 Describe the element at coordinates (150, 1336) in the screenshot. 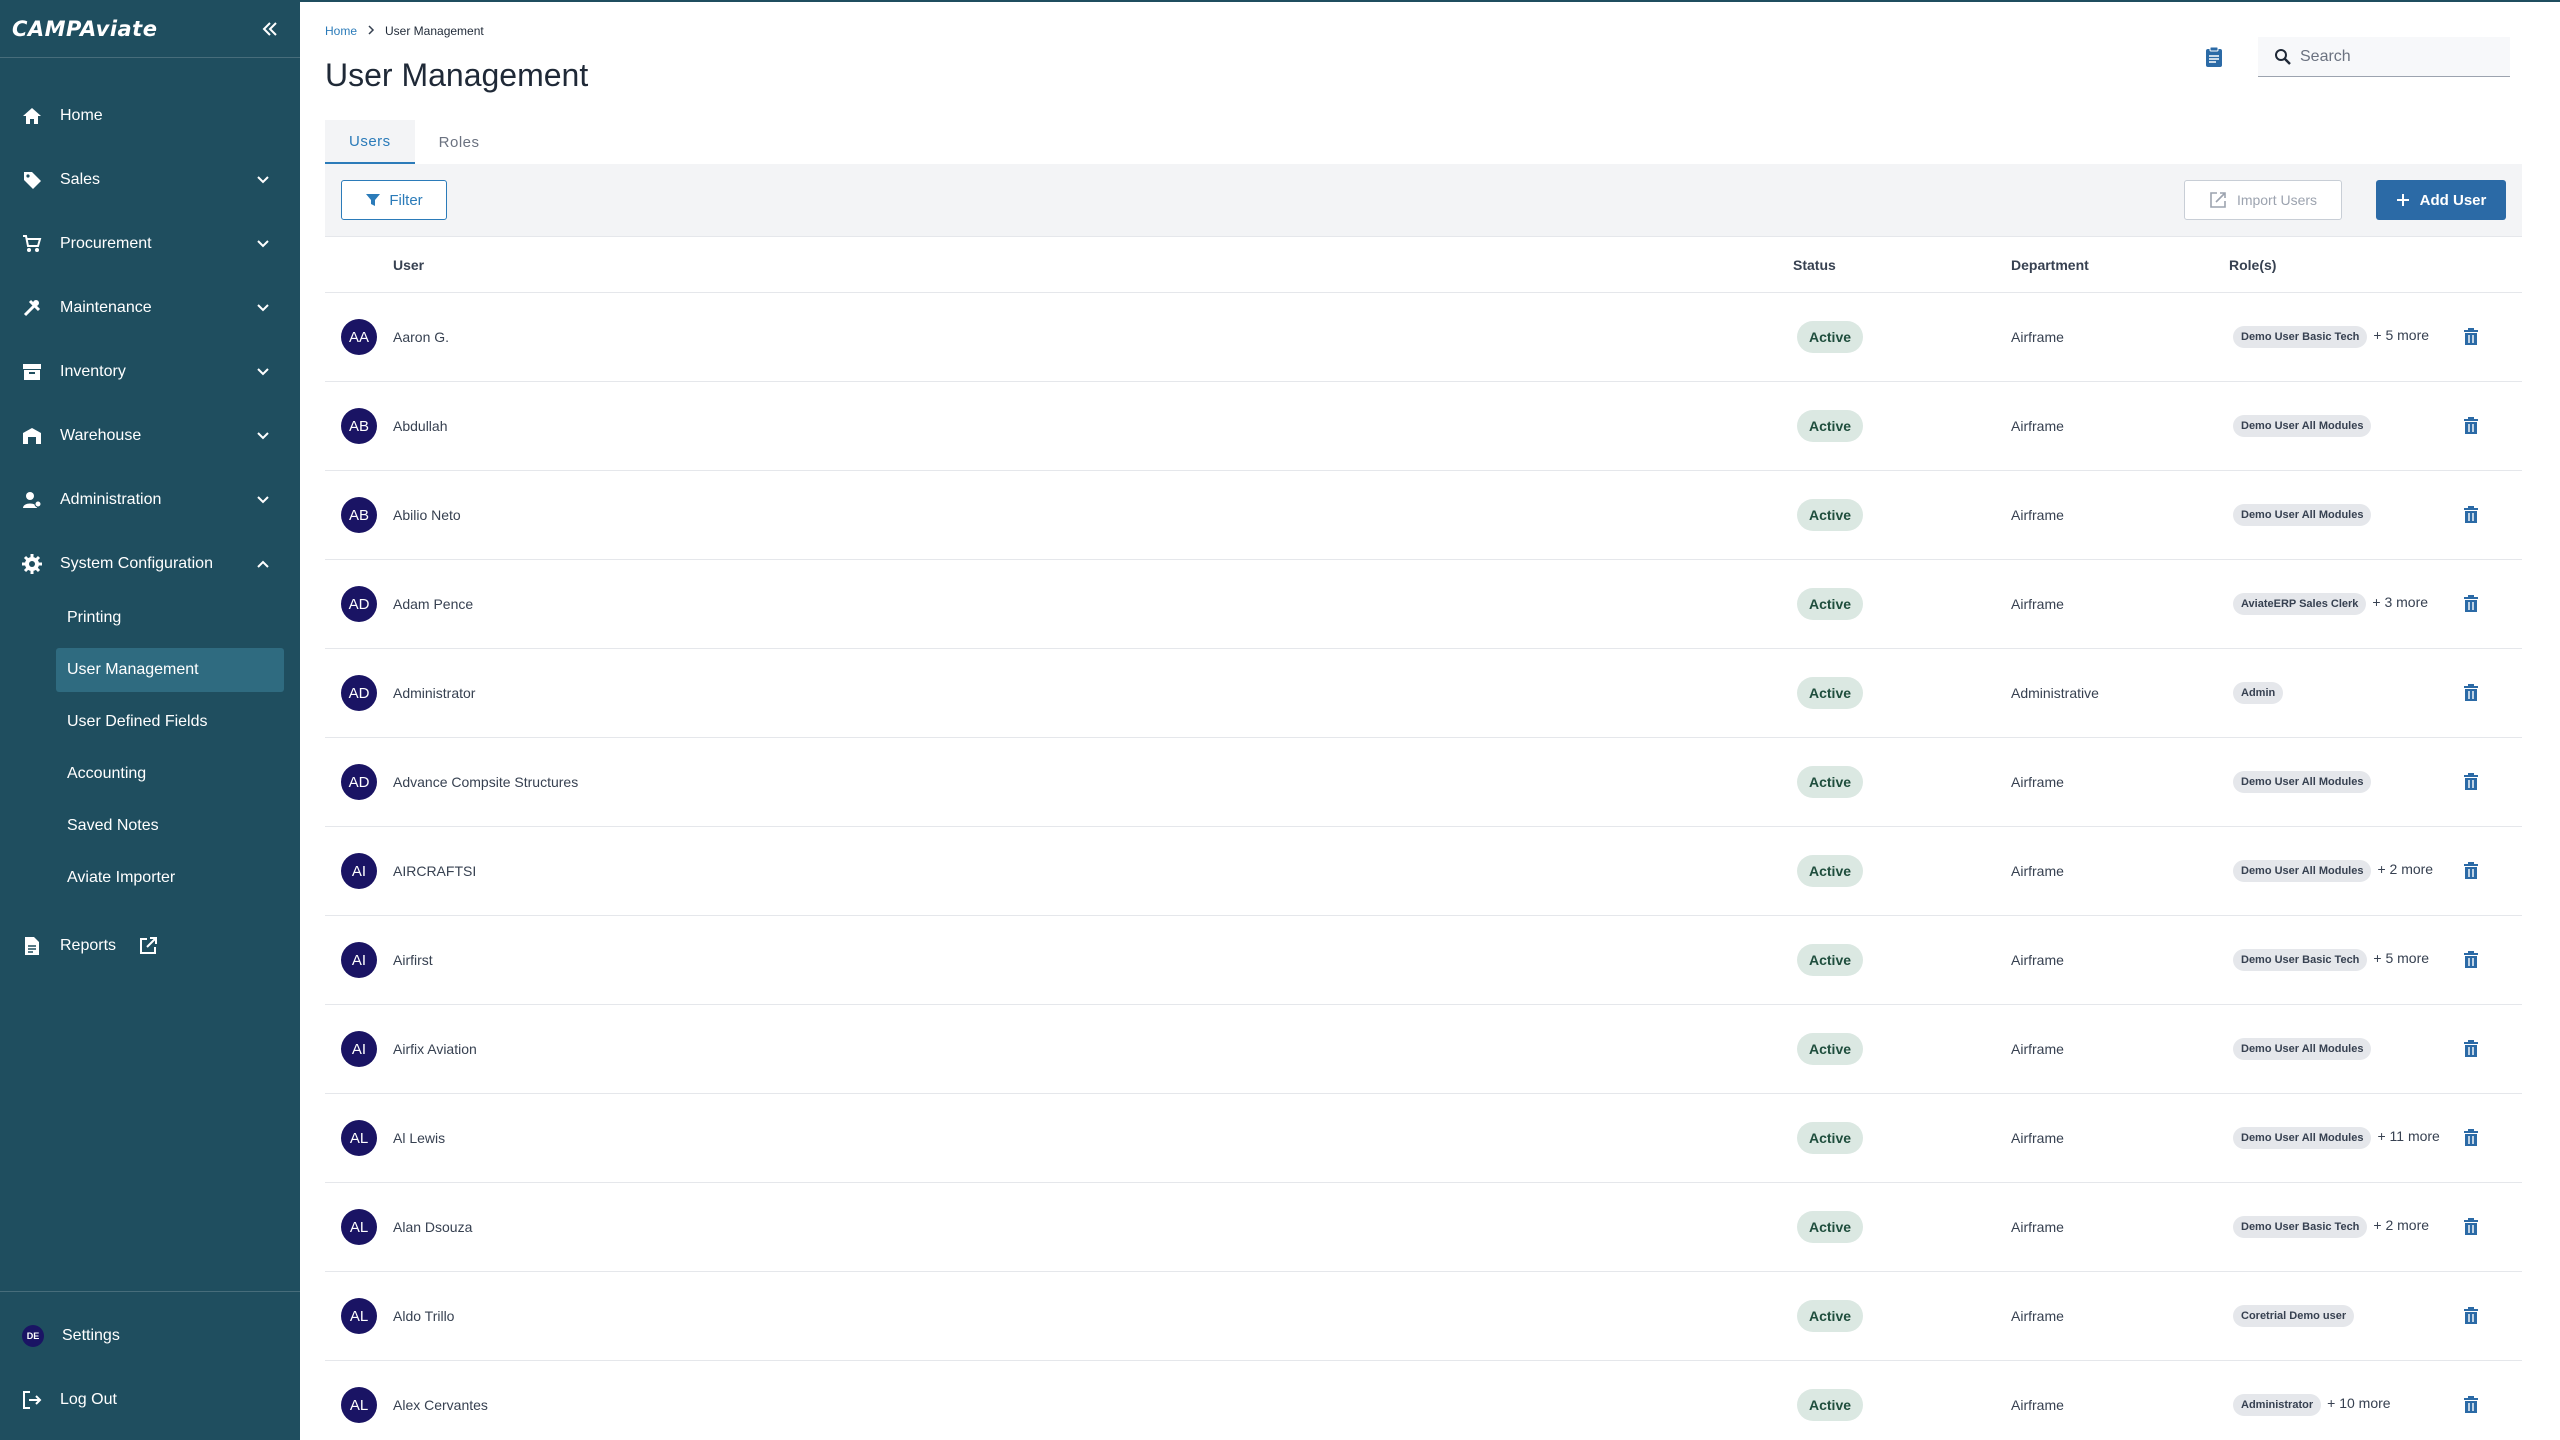

I see `sidebar-item-settings: DE Settings` at that location.